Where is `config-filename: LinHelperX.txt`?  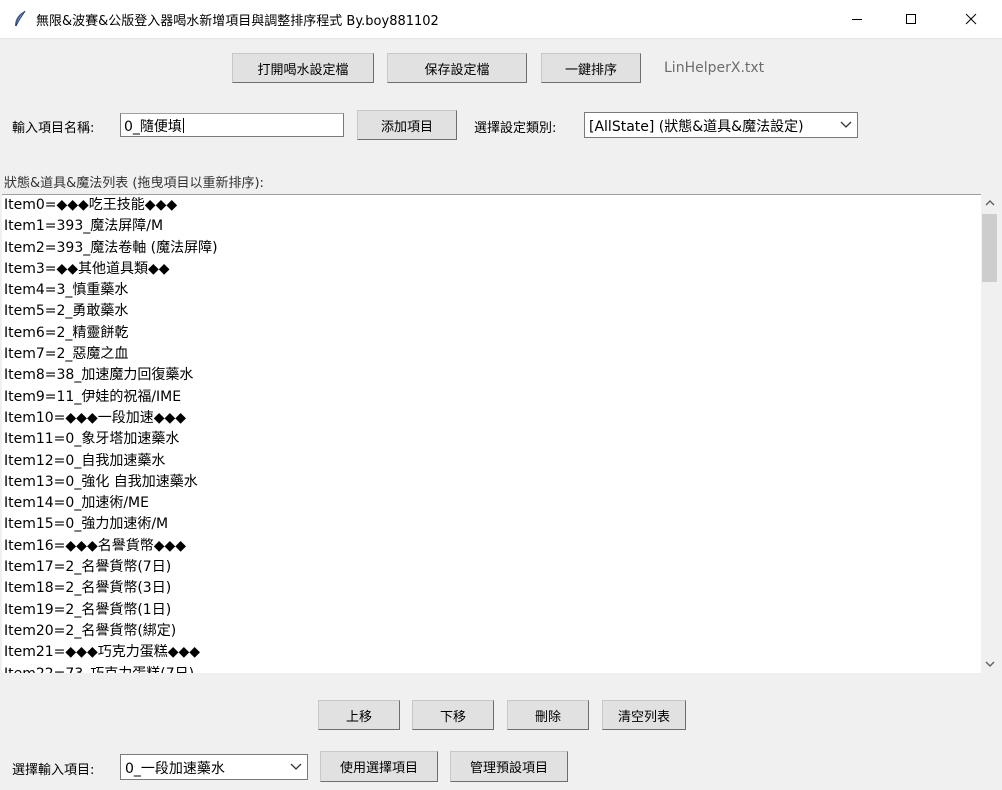 config-filename: LinHelperX.txt is located at coordinates (714, 68).